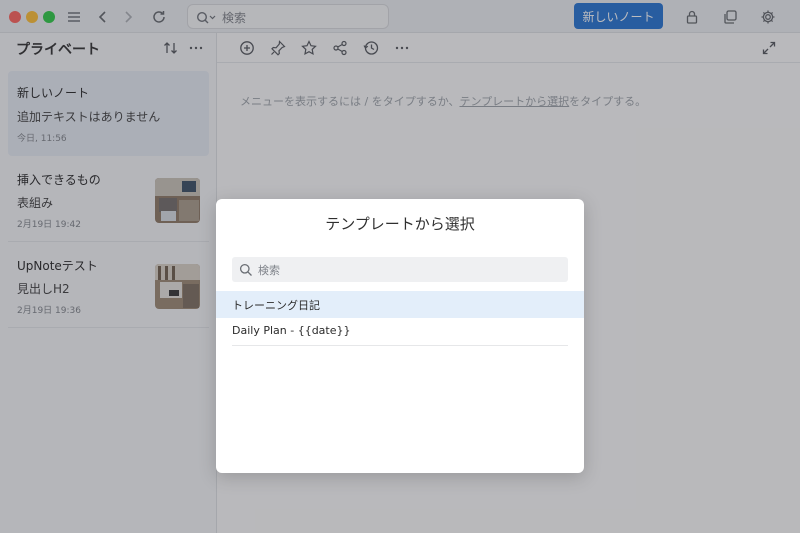 The height and width of the screenshot is (533, 800). What do you see at coordinates (400, 304) in the screenshot?
I see `template-item: トレーニング日記` at bounding box center [400, 304].